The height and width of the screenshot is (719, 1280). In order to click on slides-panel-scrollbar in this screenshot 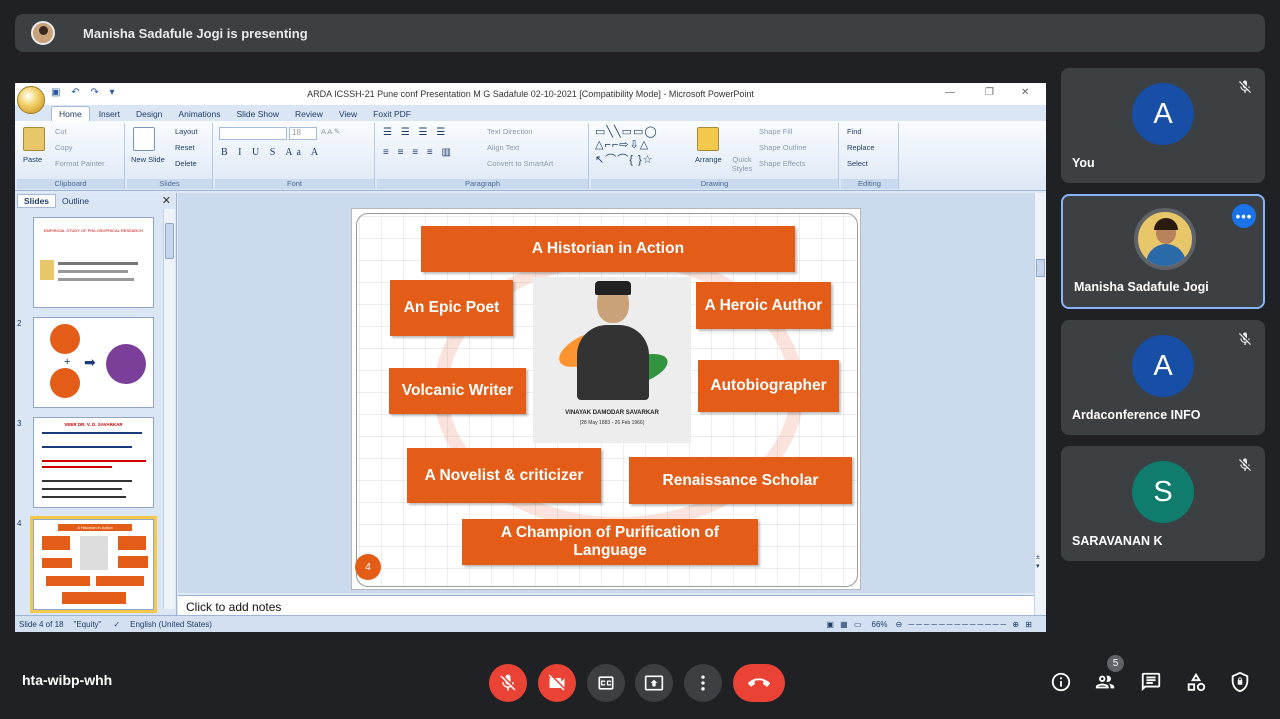, I will do `click(169, 409)`.